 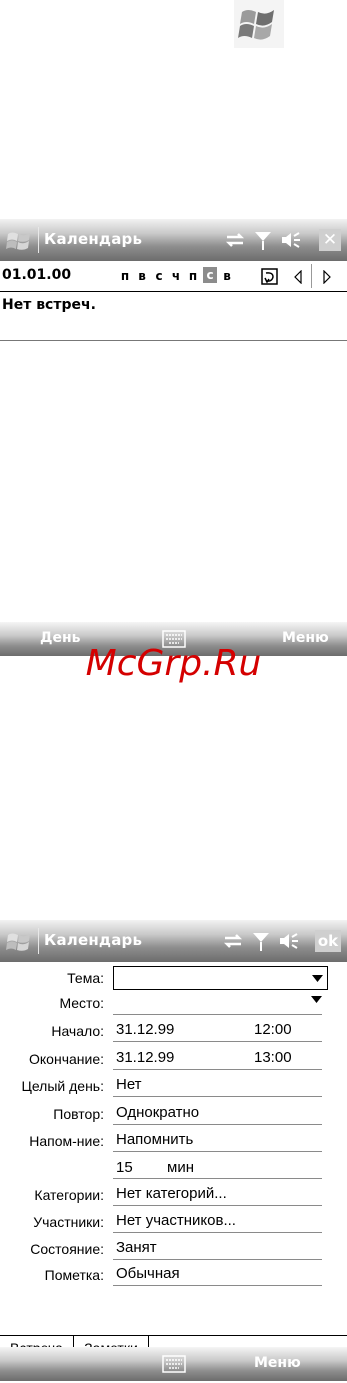 What do you see at coordinates (210, 275) in the screenshot?
I see `weekday-sat: с` at bounding box center [210, 275].